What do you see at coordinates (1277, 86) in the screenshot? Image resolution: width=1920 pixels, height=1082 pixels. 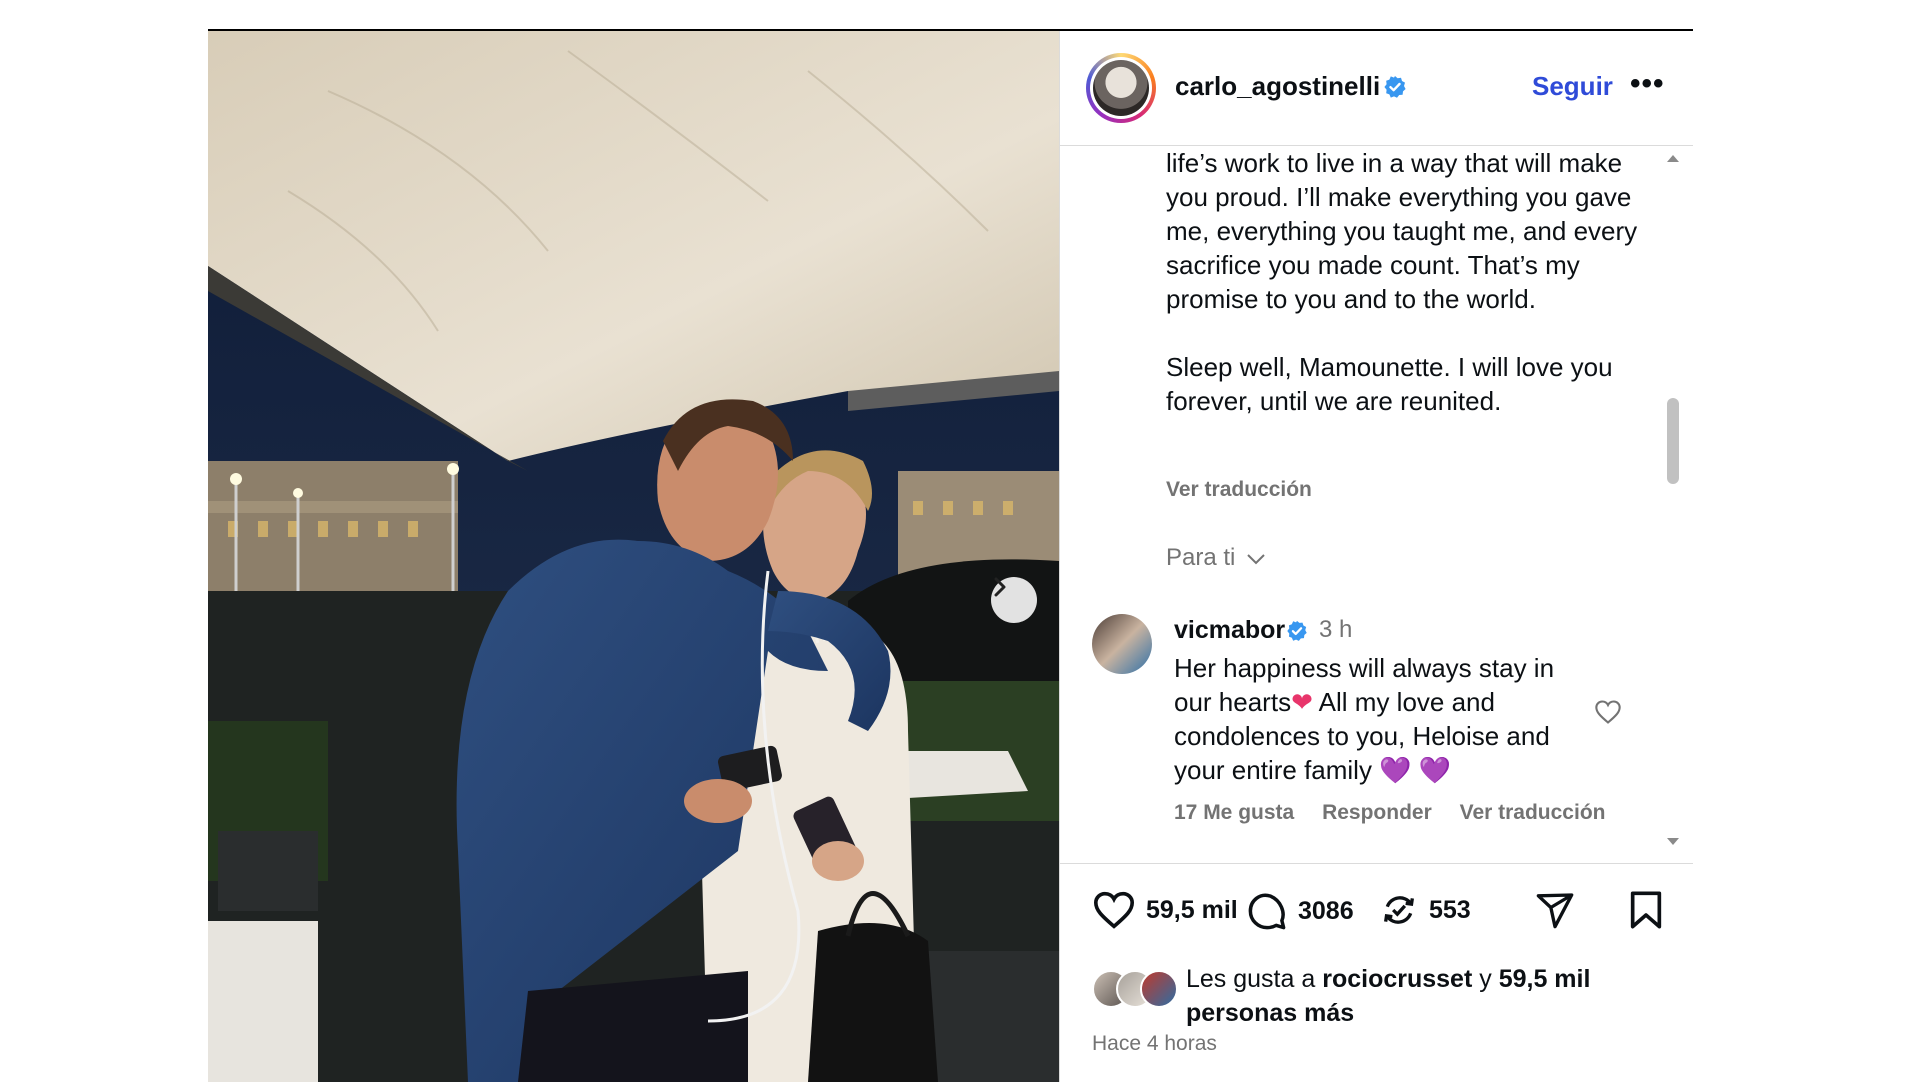 I see `author-username: carlo_agostinelli` at bounding box center [1277, 86].